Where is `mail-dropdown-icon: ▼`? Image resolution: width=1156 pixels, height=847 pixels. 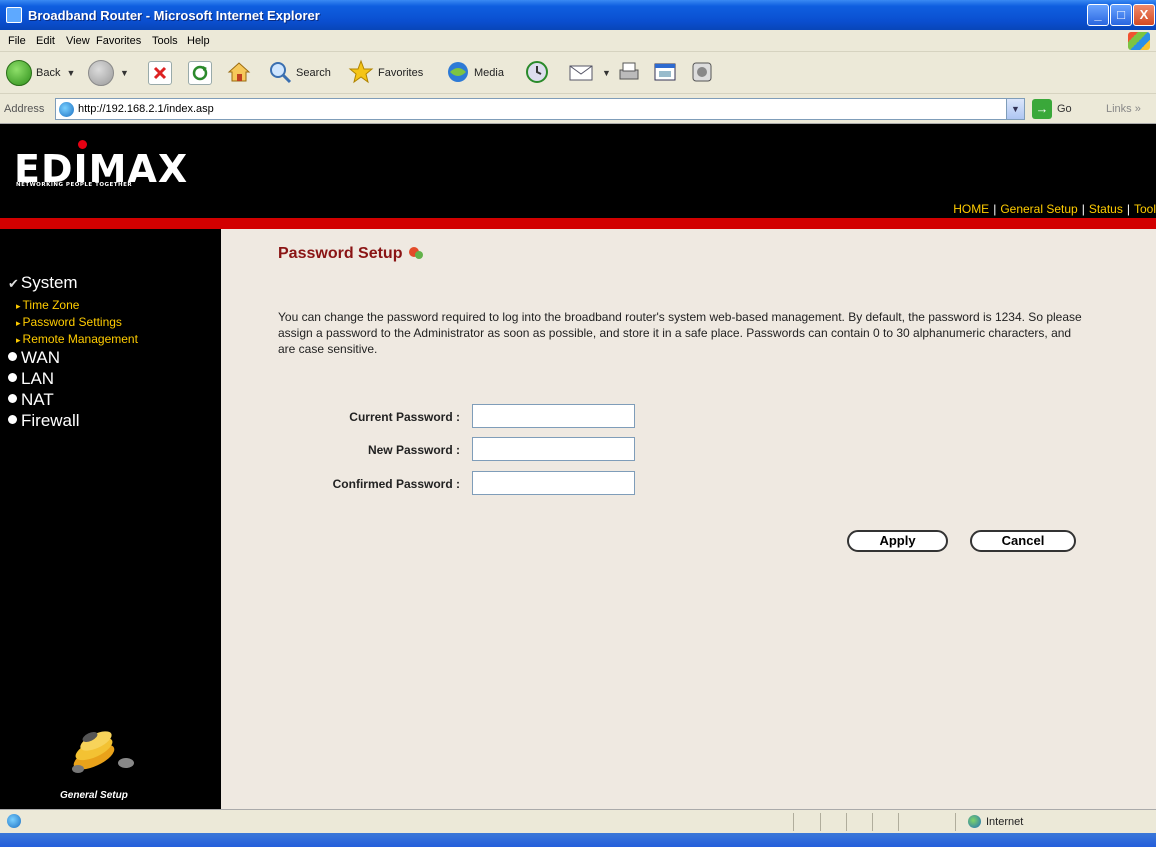
mail-dropdown-icon: ▼ is located at coordinates (606, 73).